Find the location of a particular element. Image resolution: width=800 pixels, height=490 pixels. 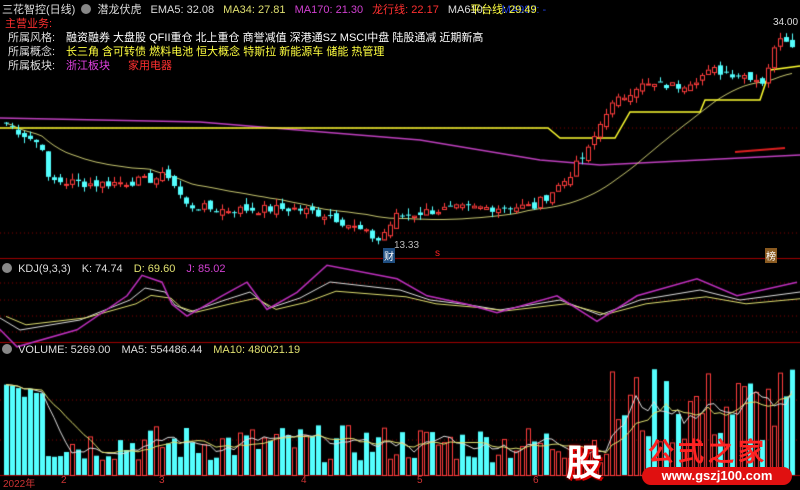

watermark-logo: 股 公式之家 www.gszj100.com is located at coordinates (680, 459).